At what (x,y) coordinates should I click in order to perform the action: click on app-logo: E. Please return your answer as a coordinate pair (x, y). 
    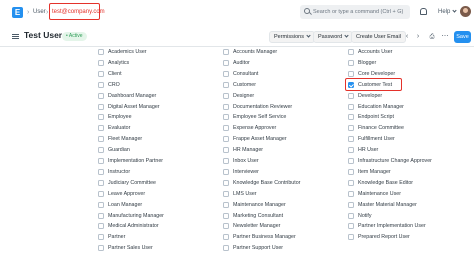
    Looking at the image, I should click on (17, 12).